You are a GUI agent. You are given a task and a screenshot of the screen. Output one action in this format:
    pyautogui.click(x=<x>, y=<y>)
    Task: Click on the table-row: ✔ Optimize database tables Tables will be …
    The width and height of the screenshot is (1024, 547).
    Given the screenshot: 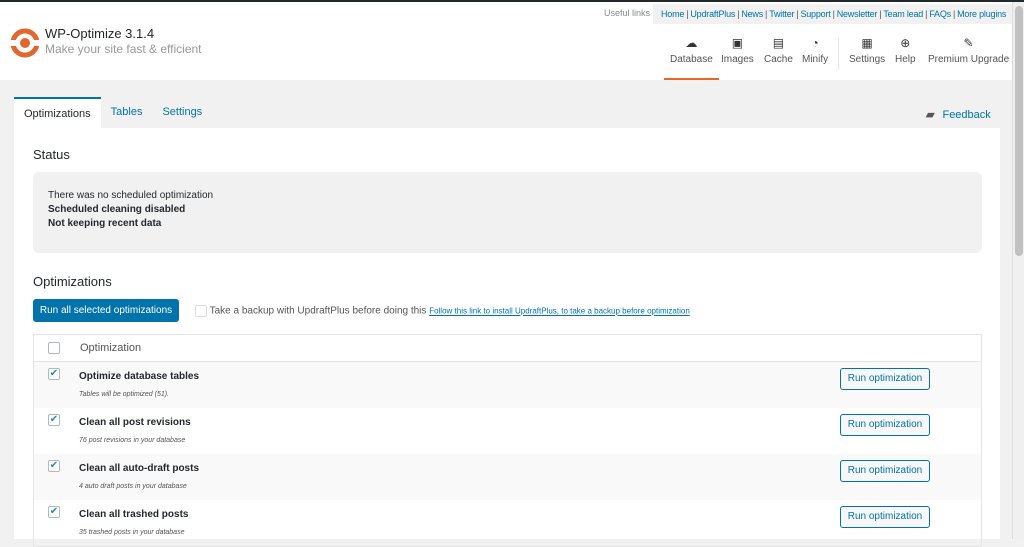 What is the action you would take?
    pyautogui.click(x=507, y=385)
    